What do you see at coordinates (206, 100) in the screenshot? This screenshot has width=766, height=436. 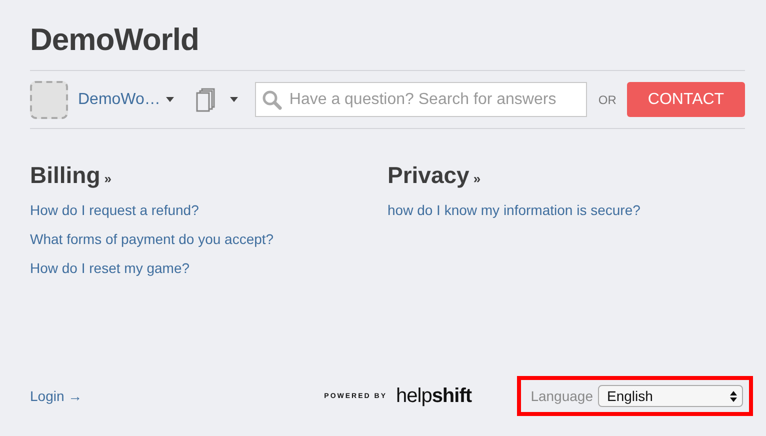 I see `documents-icon` at bounding box center [206, 100].